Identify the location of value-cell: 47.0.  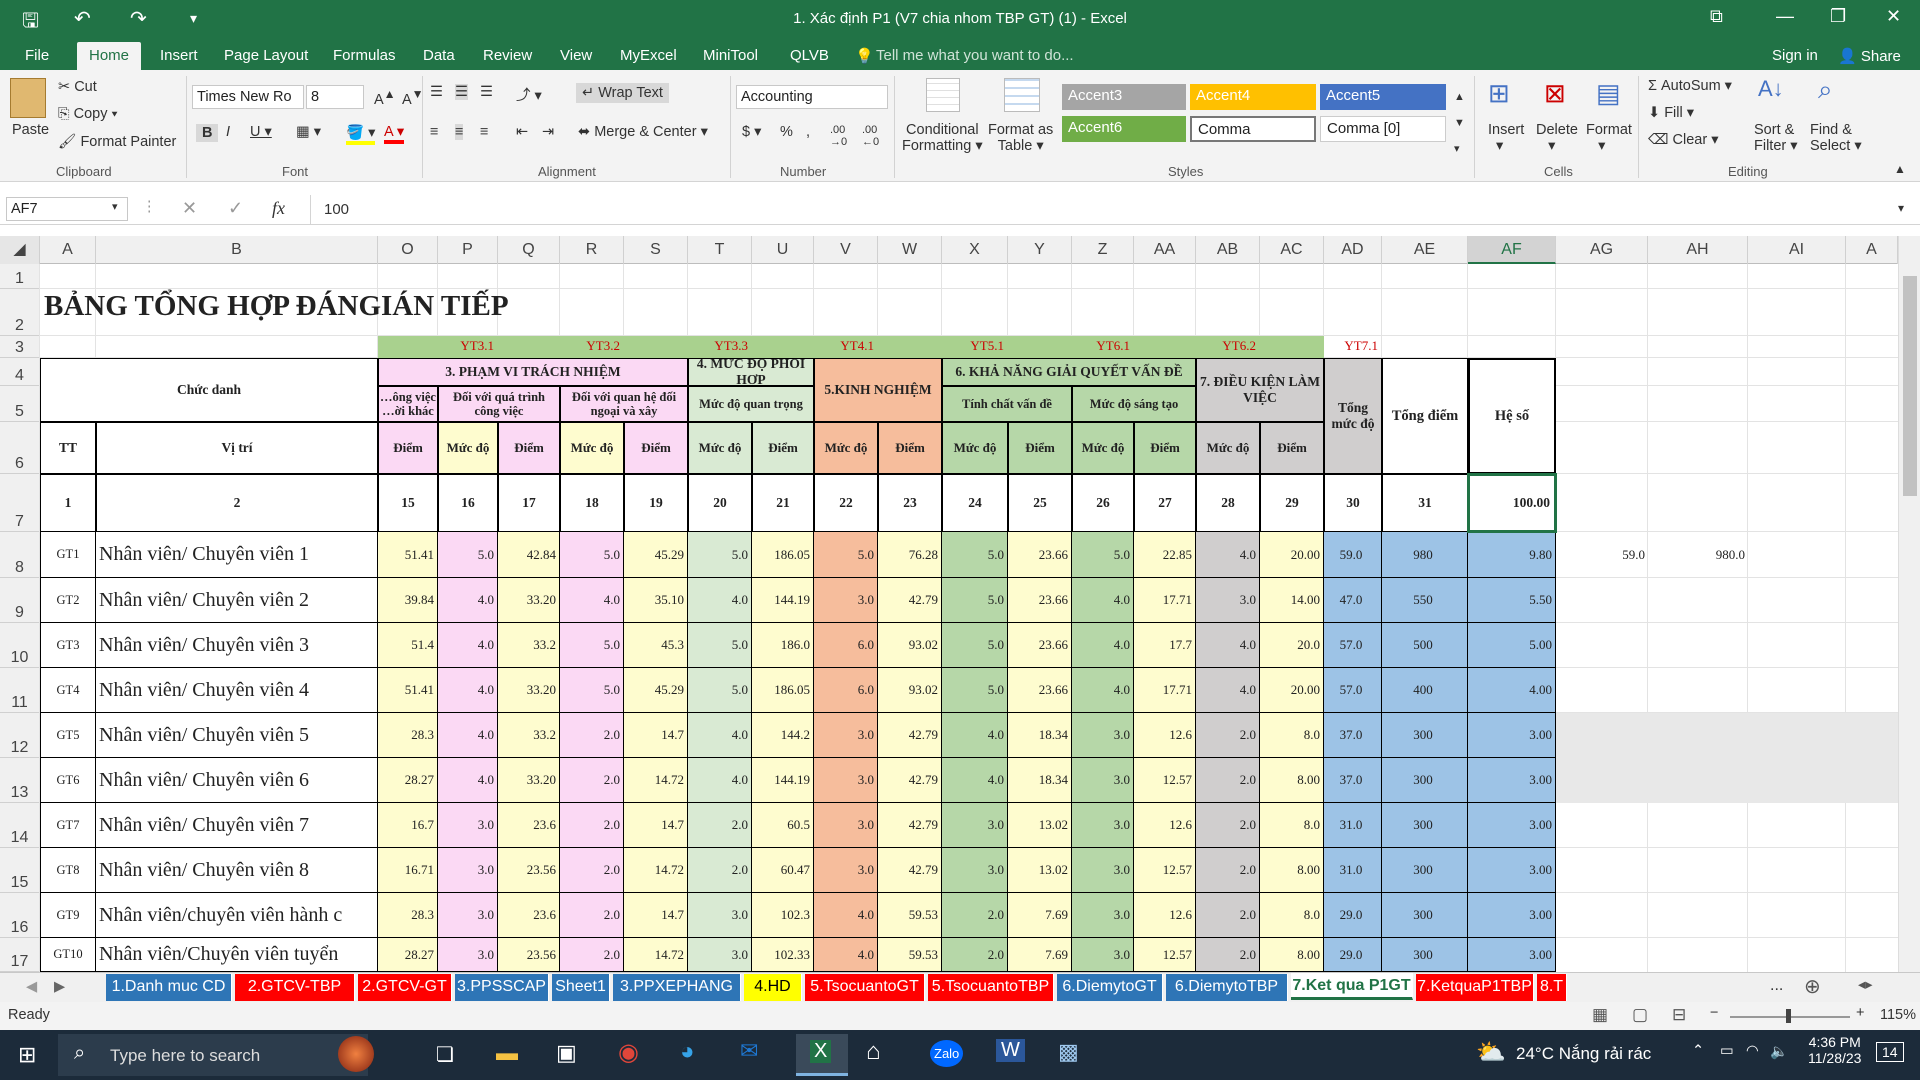
(1353, 600).